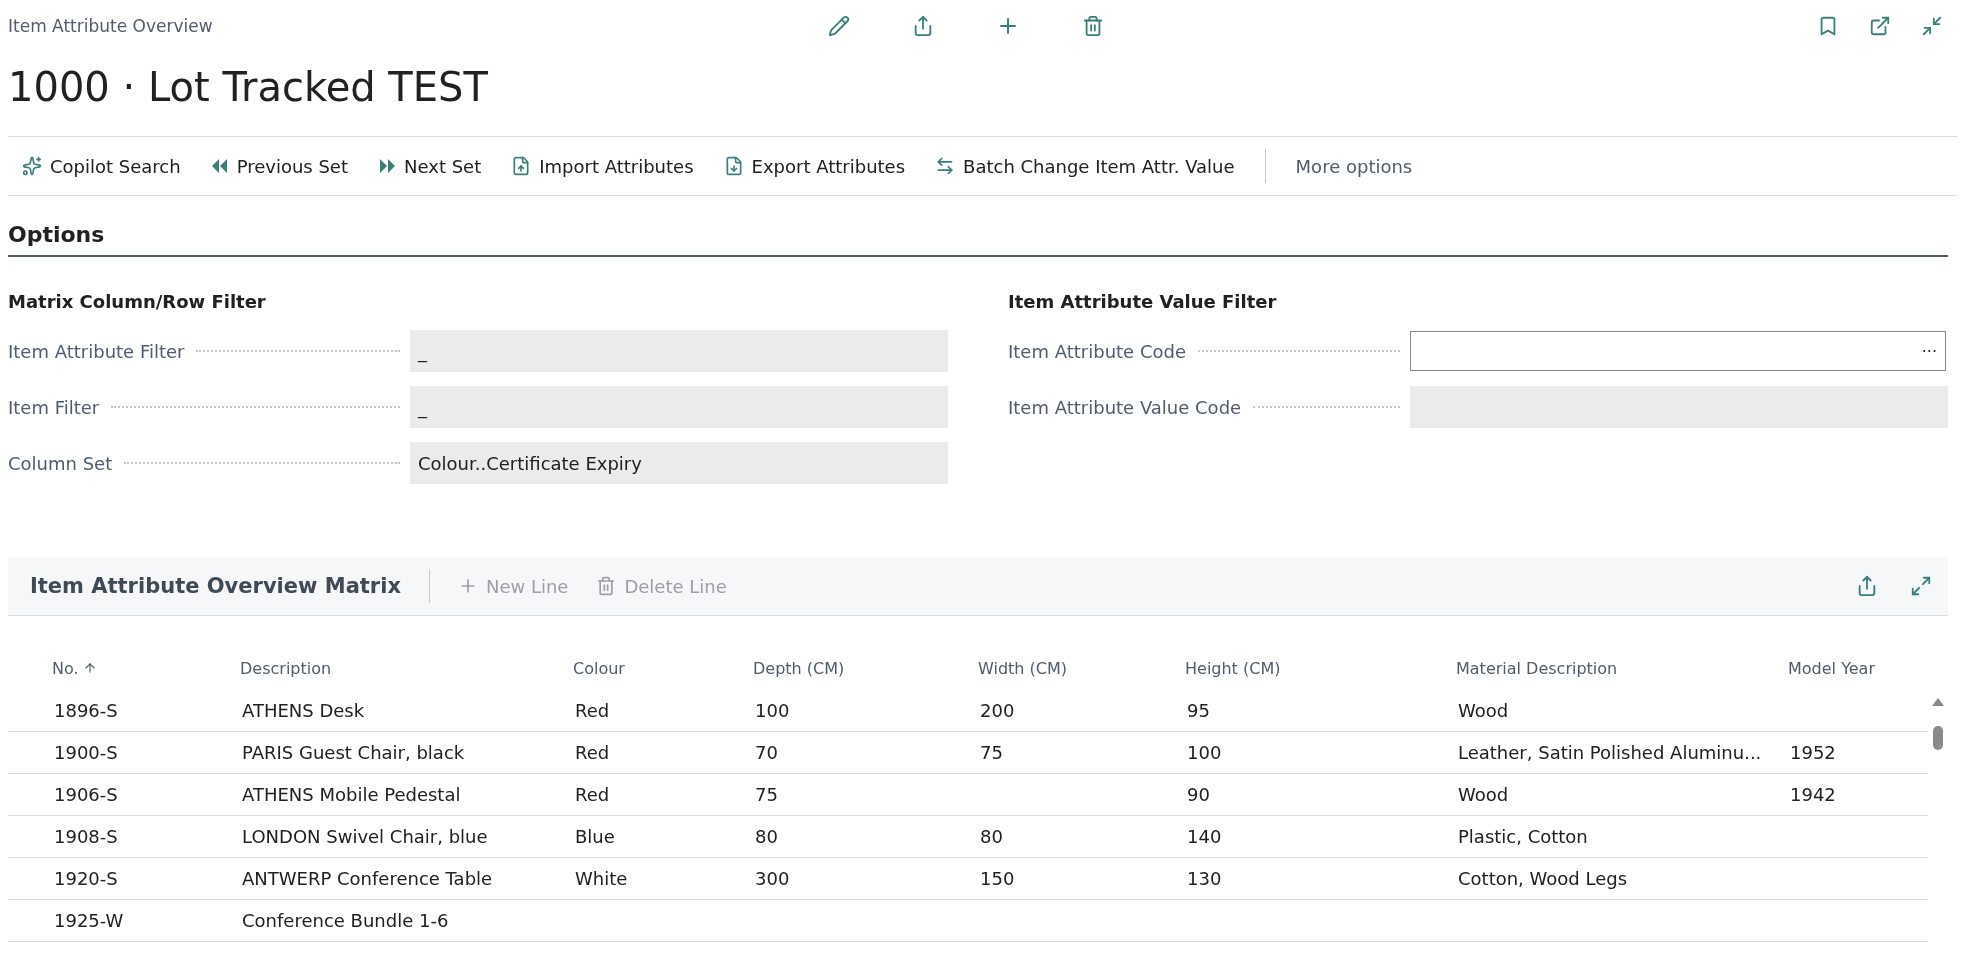 Image resolution: width=1981 pixels, height=955 pixels. Describe the element at coordinates (367, 878) in the screenshot. I see `table-cell-text: ANTWERP Conference Table` at that location.